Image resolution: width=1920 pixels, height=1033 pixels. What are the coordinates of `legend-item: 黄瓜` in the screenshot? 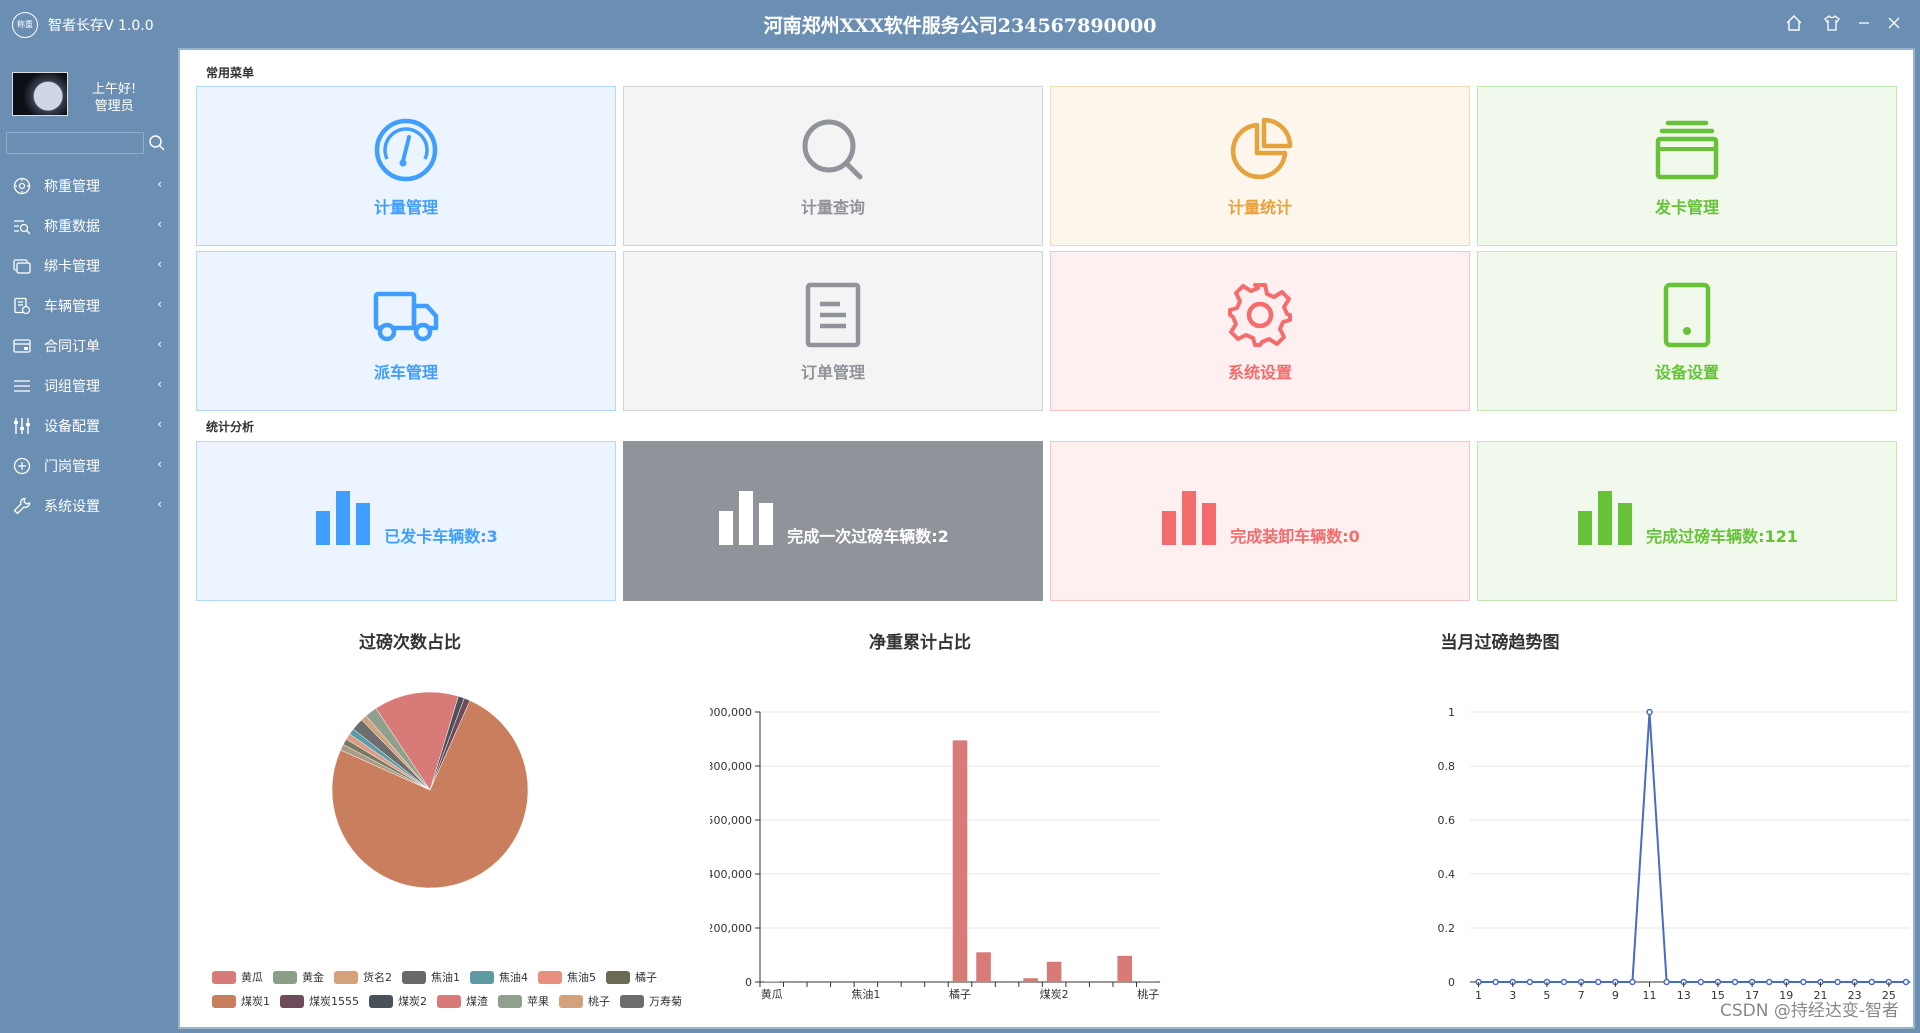 It's located at (237, 977).